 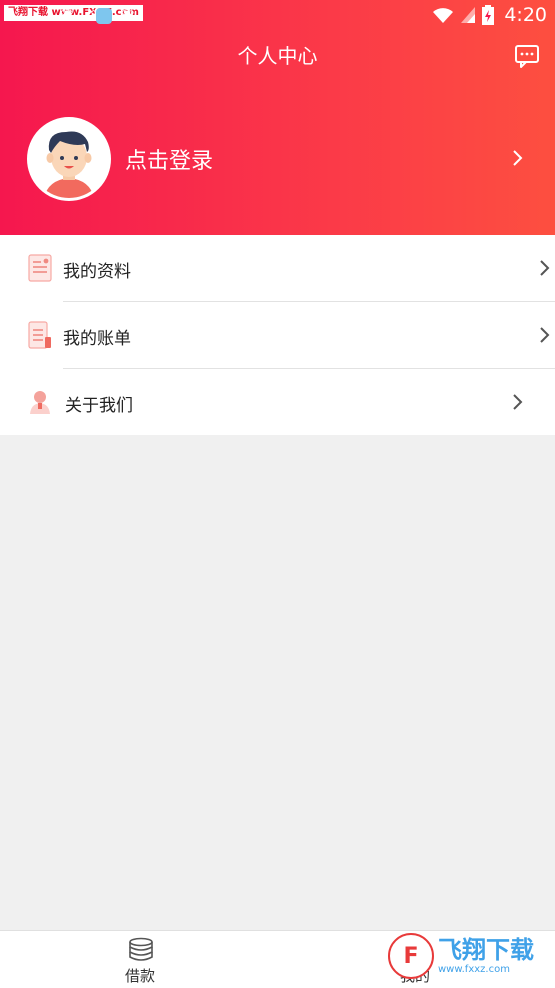 I want to click on signal-icon, so click(x=468, y=15).